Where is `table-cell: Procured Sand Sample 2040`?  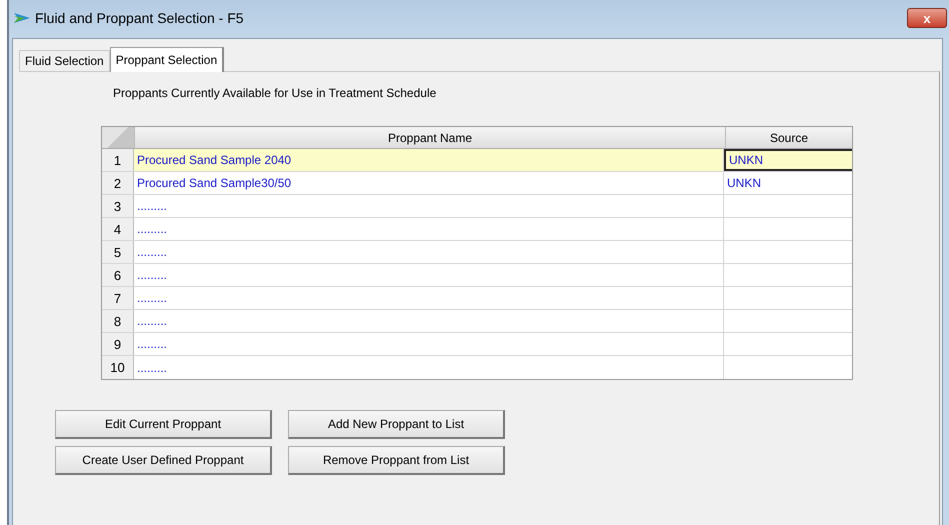
table-cell: Procured Sand Sample 2040 is located at coordinates (429, 160).